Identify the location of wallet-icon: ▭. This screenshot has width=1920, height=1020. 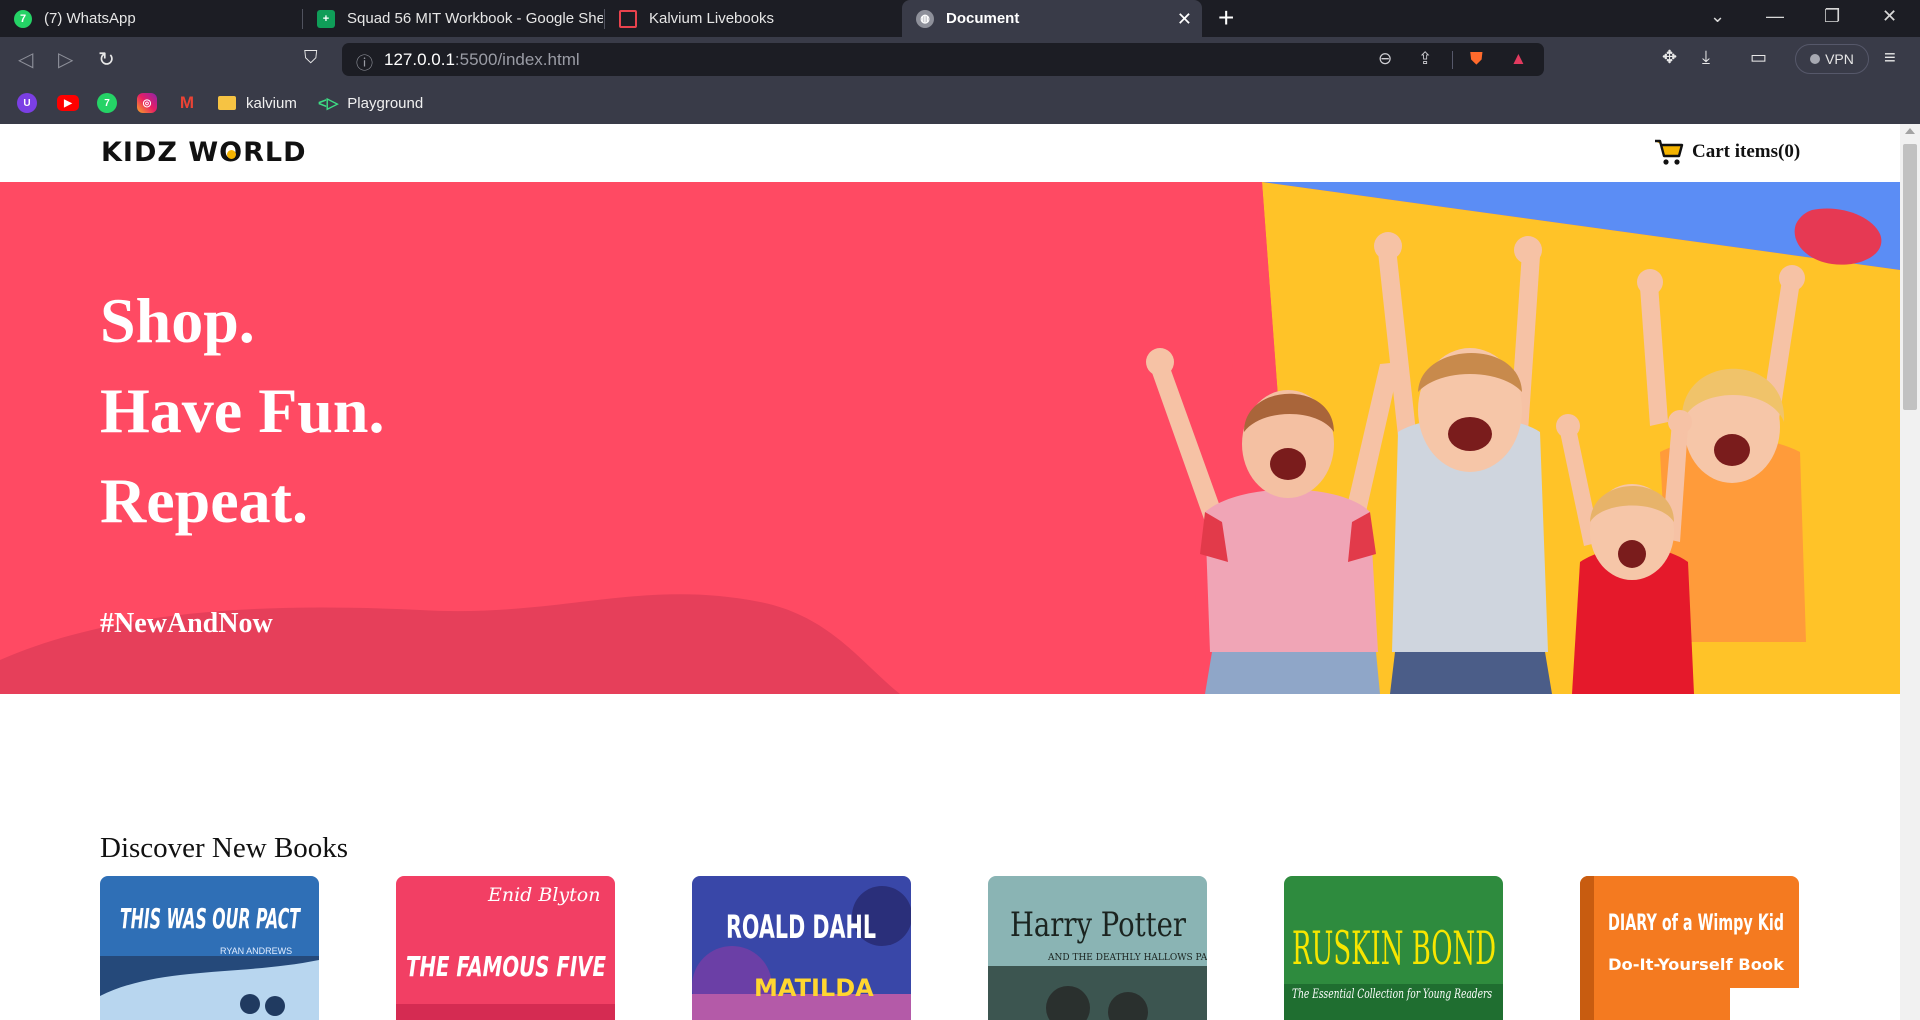
(1758, 57).